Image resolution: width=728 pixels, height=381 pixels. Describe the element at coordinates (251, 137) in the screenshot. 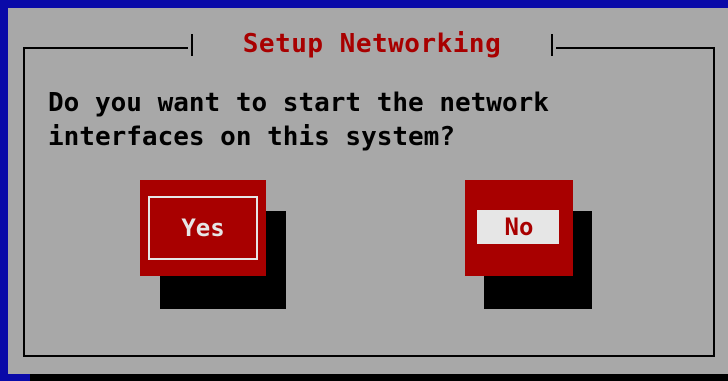

I see `message-line-2: interfaces on this system?` at that location.